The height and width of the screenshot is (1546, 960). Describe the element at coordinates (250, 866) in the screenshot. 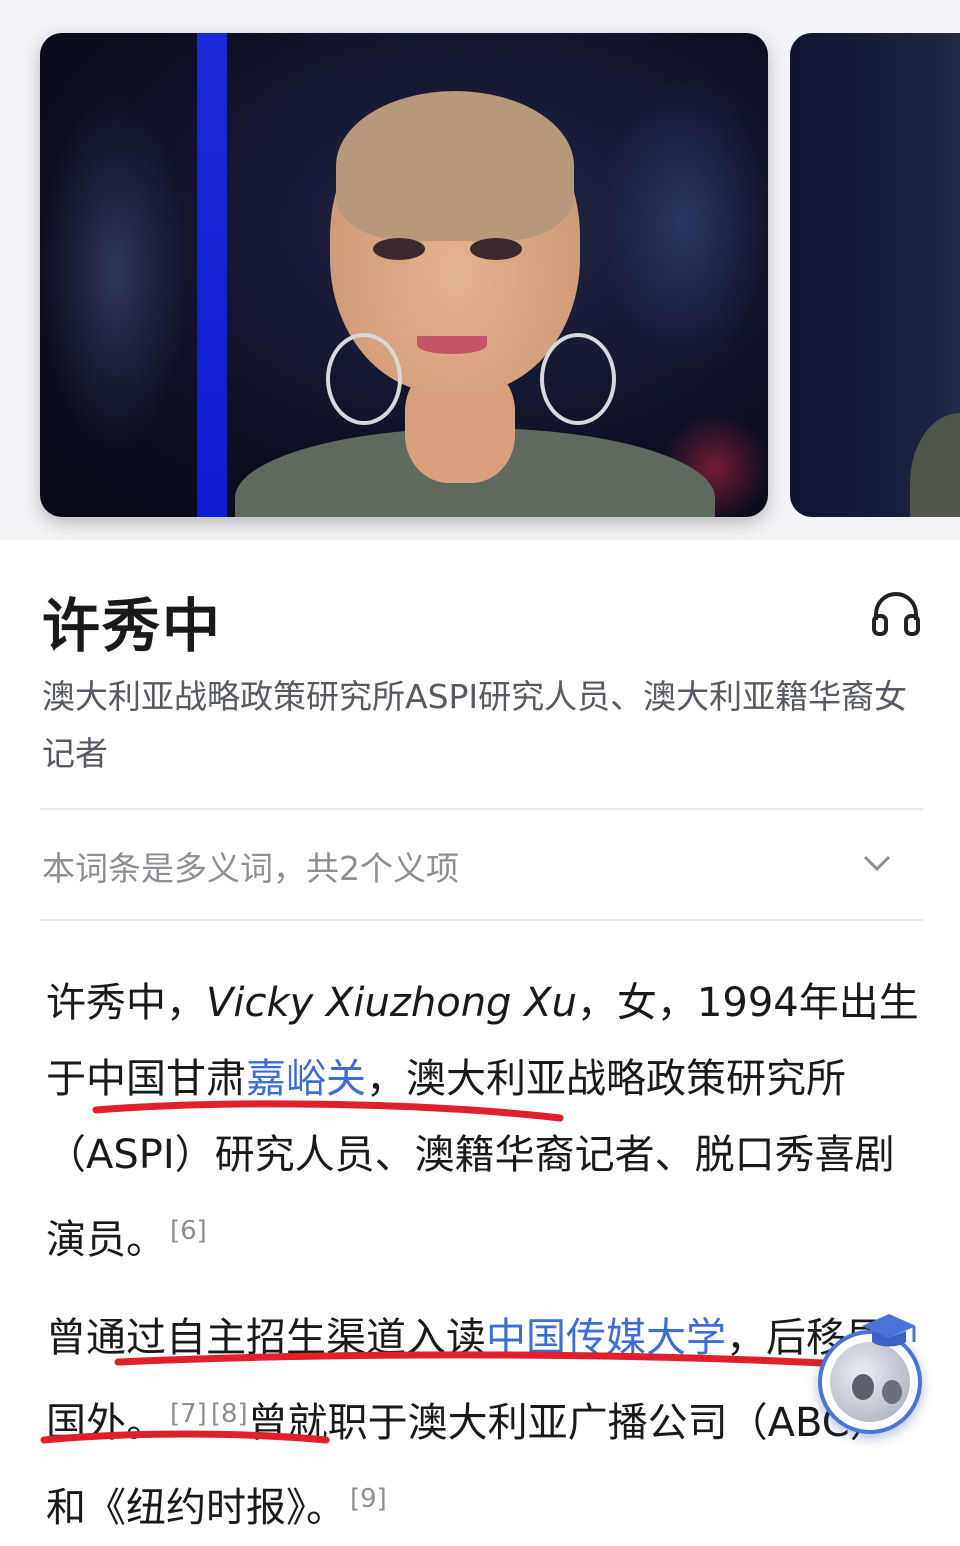

I see `polysemy-notice: 本词条是多义词，共2个义项` at that location.